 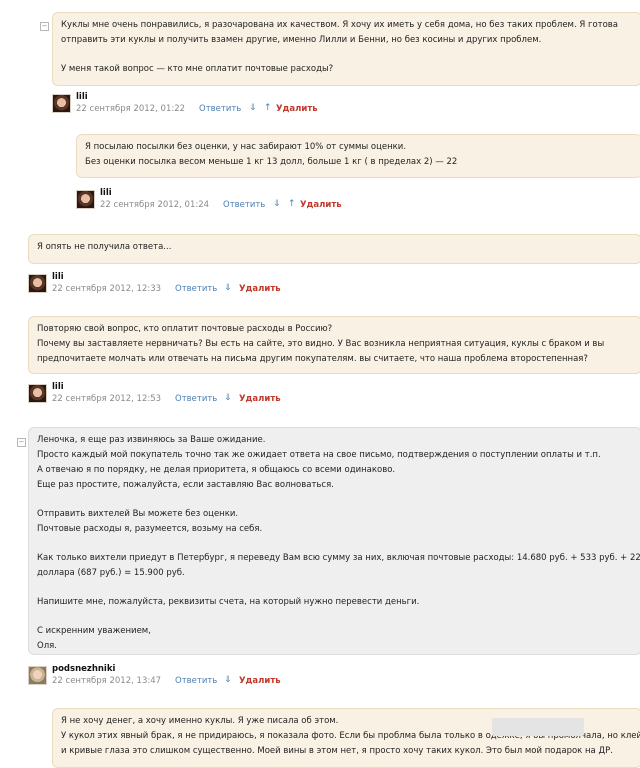 I want to click on comment-date: 22 сентября 2012, 01:24, so click(x=155, y=205).